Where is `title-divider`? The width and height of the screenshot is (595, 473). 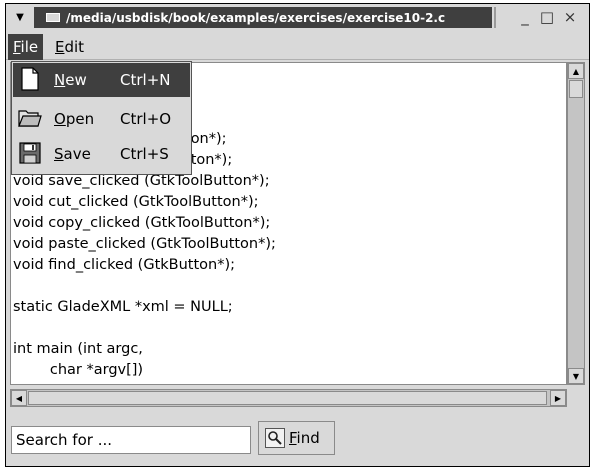
title-divider is located at coordinates (495, 17).